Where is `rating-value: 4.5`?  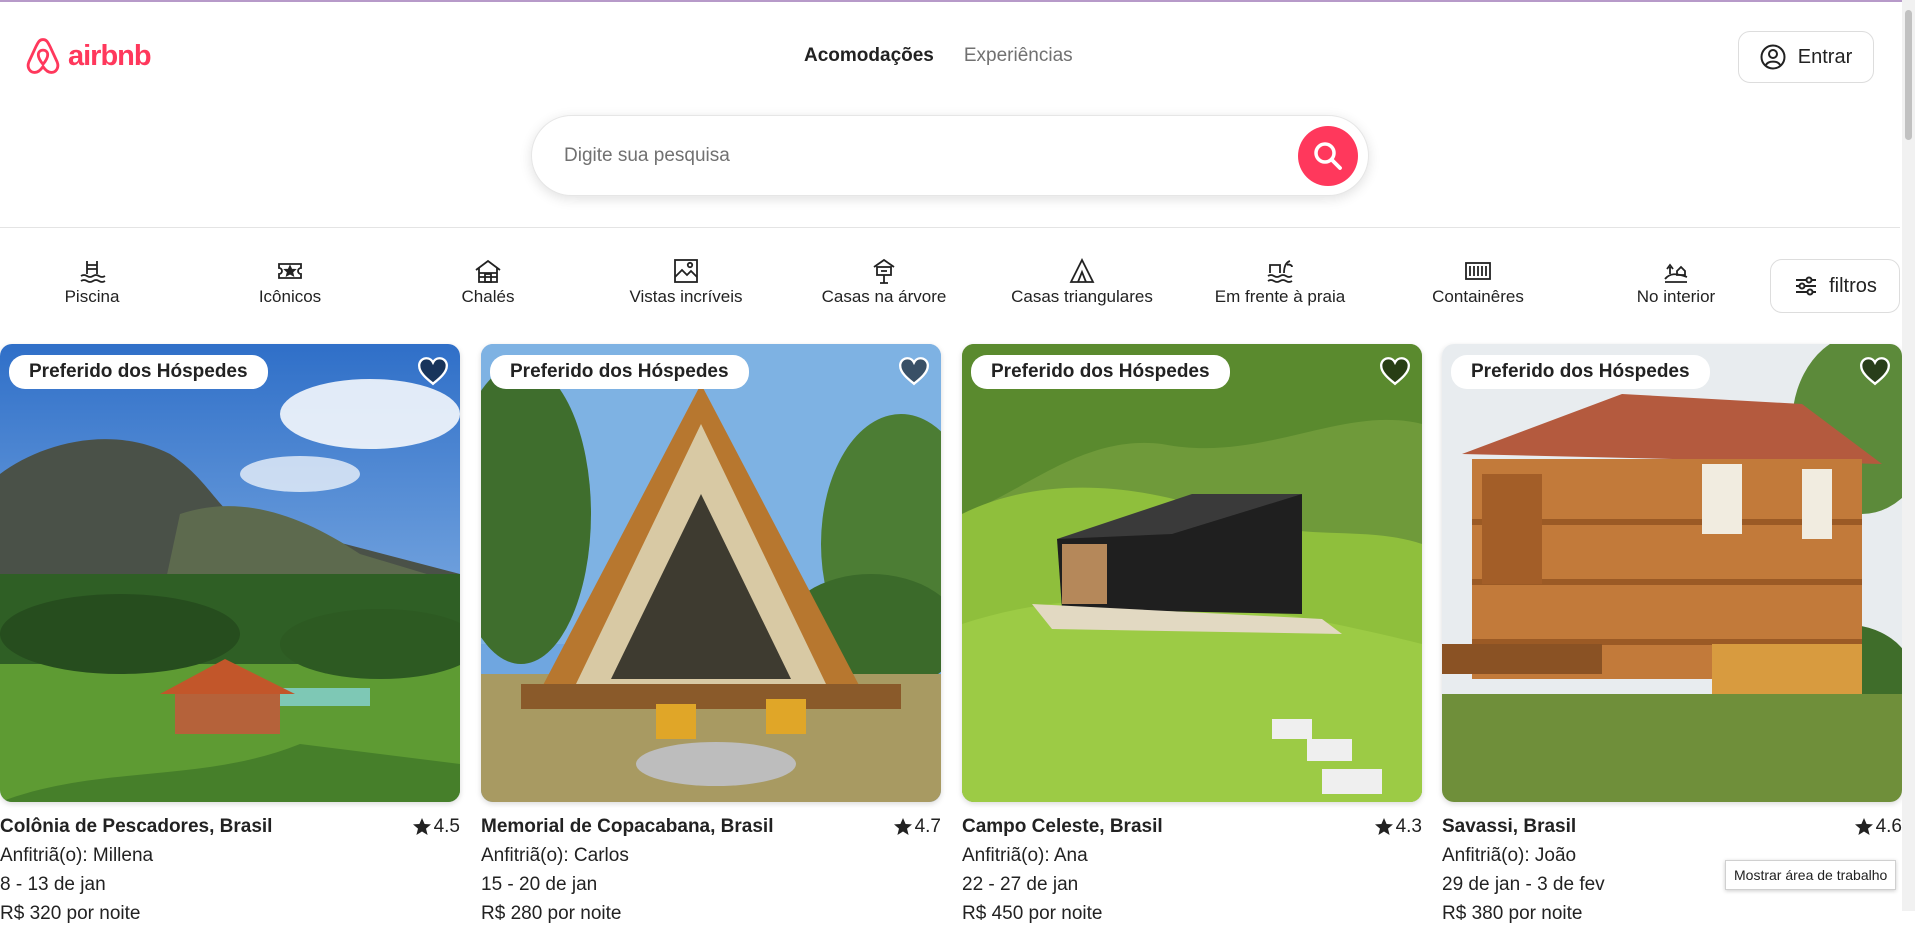
rating-value: 4.5 is located at coordinates (446, 826).